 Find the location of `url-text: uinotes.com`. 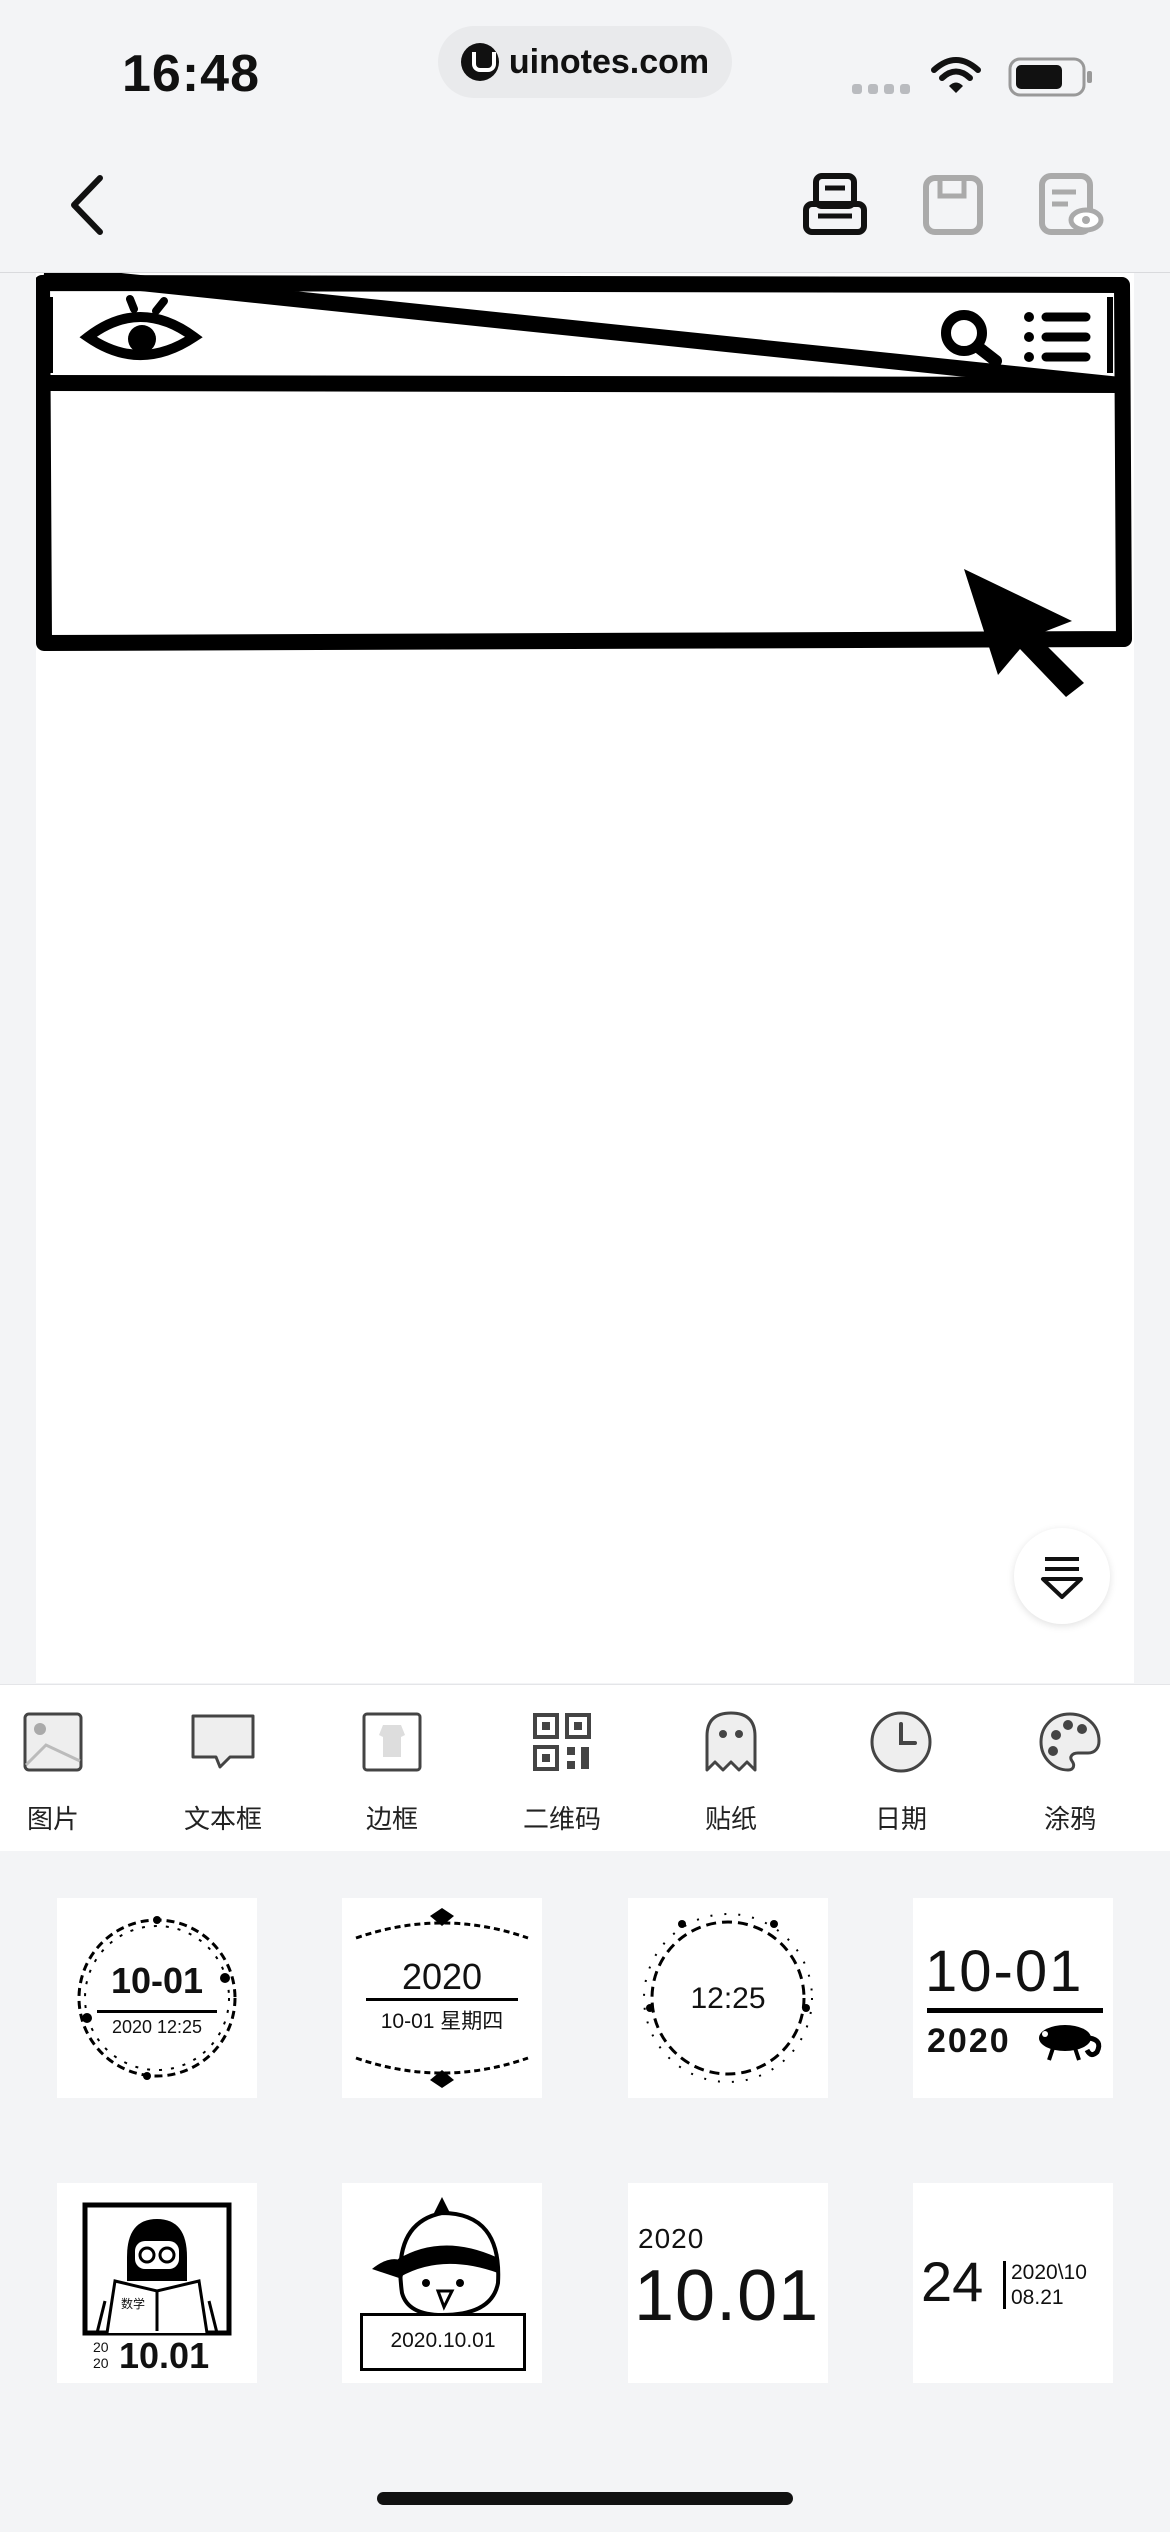

url-text: uinotes.com is located at coordinates (609, 61).